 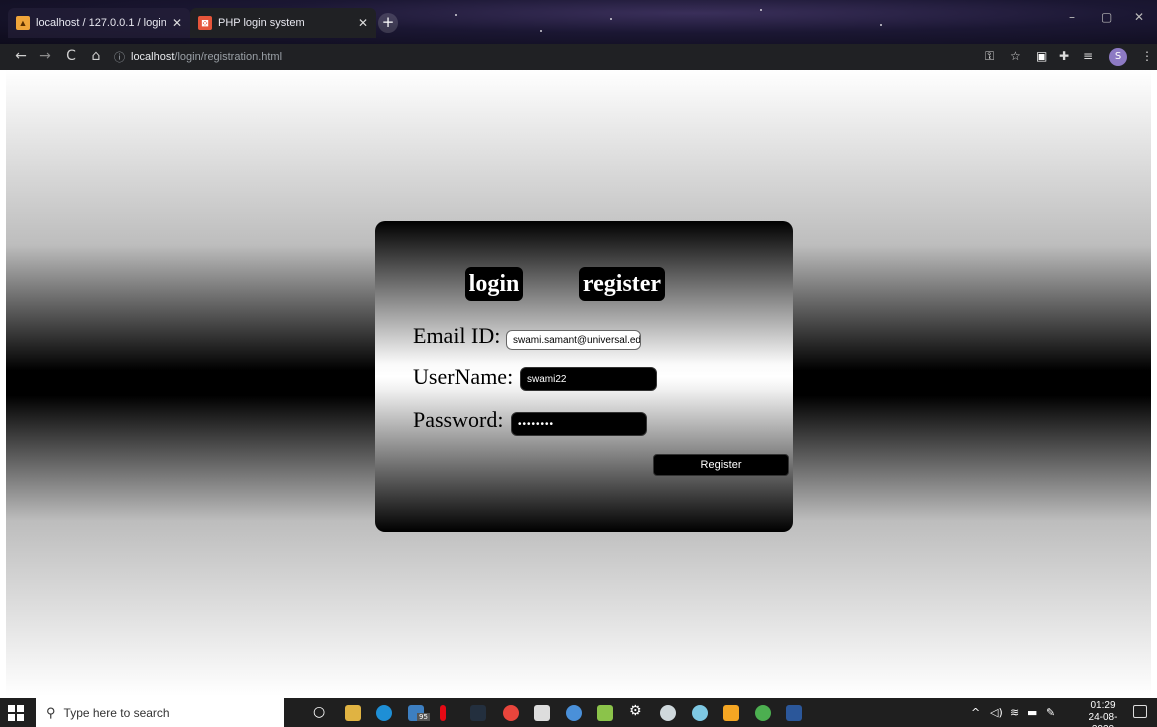 I want to click on search-placeholder: Type here to search, so click(x=116, y=712).